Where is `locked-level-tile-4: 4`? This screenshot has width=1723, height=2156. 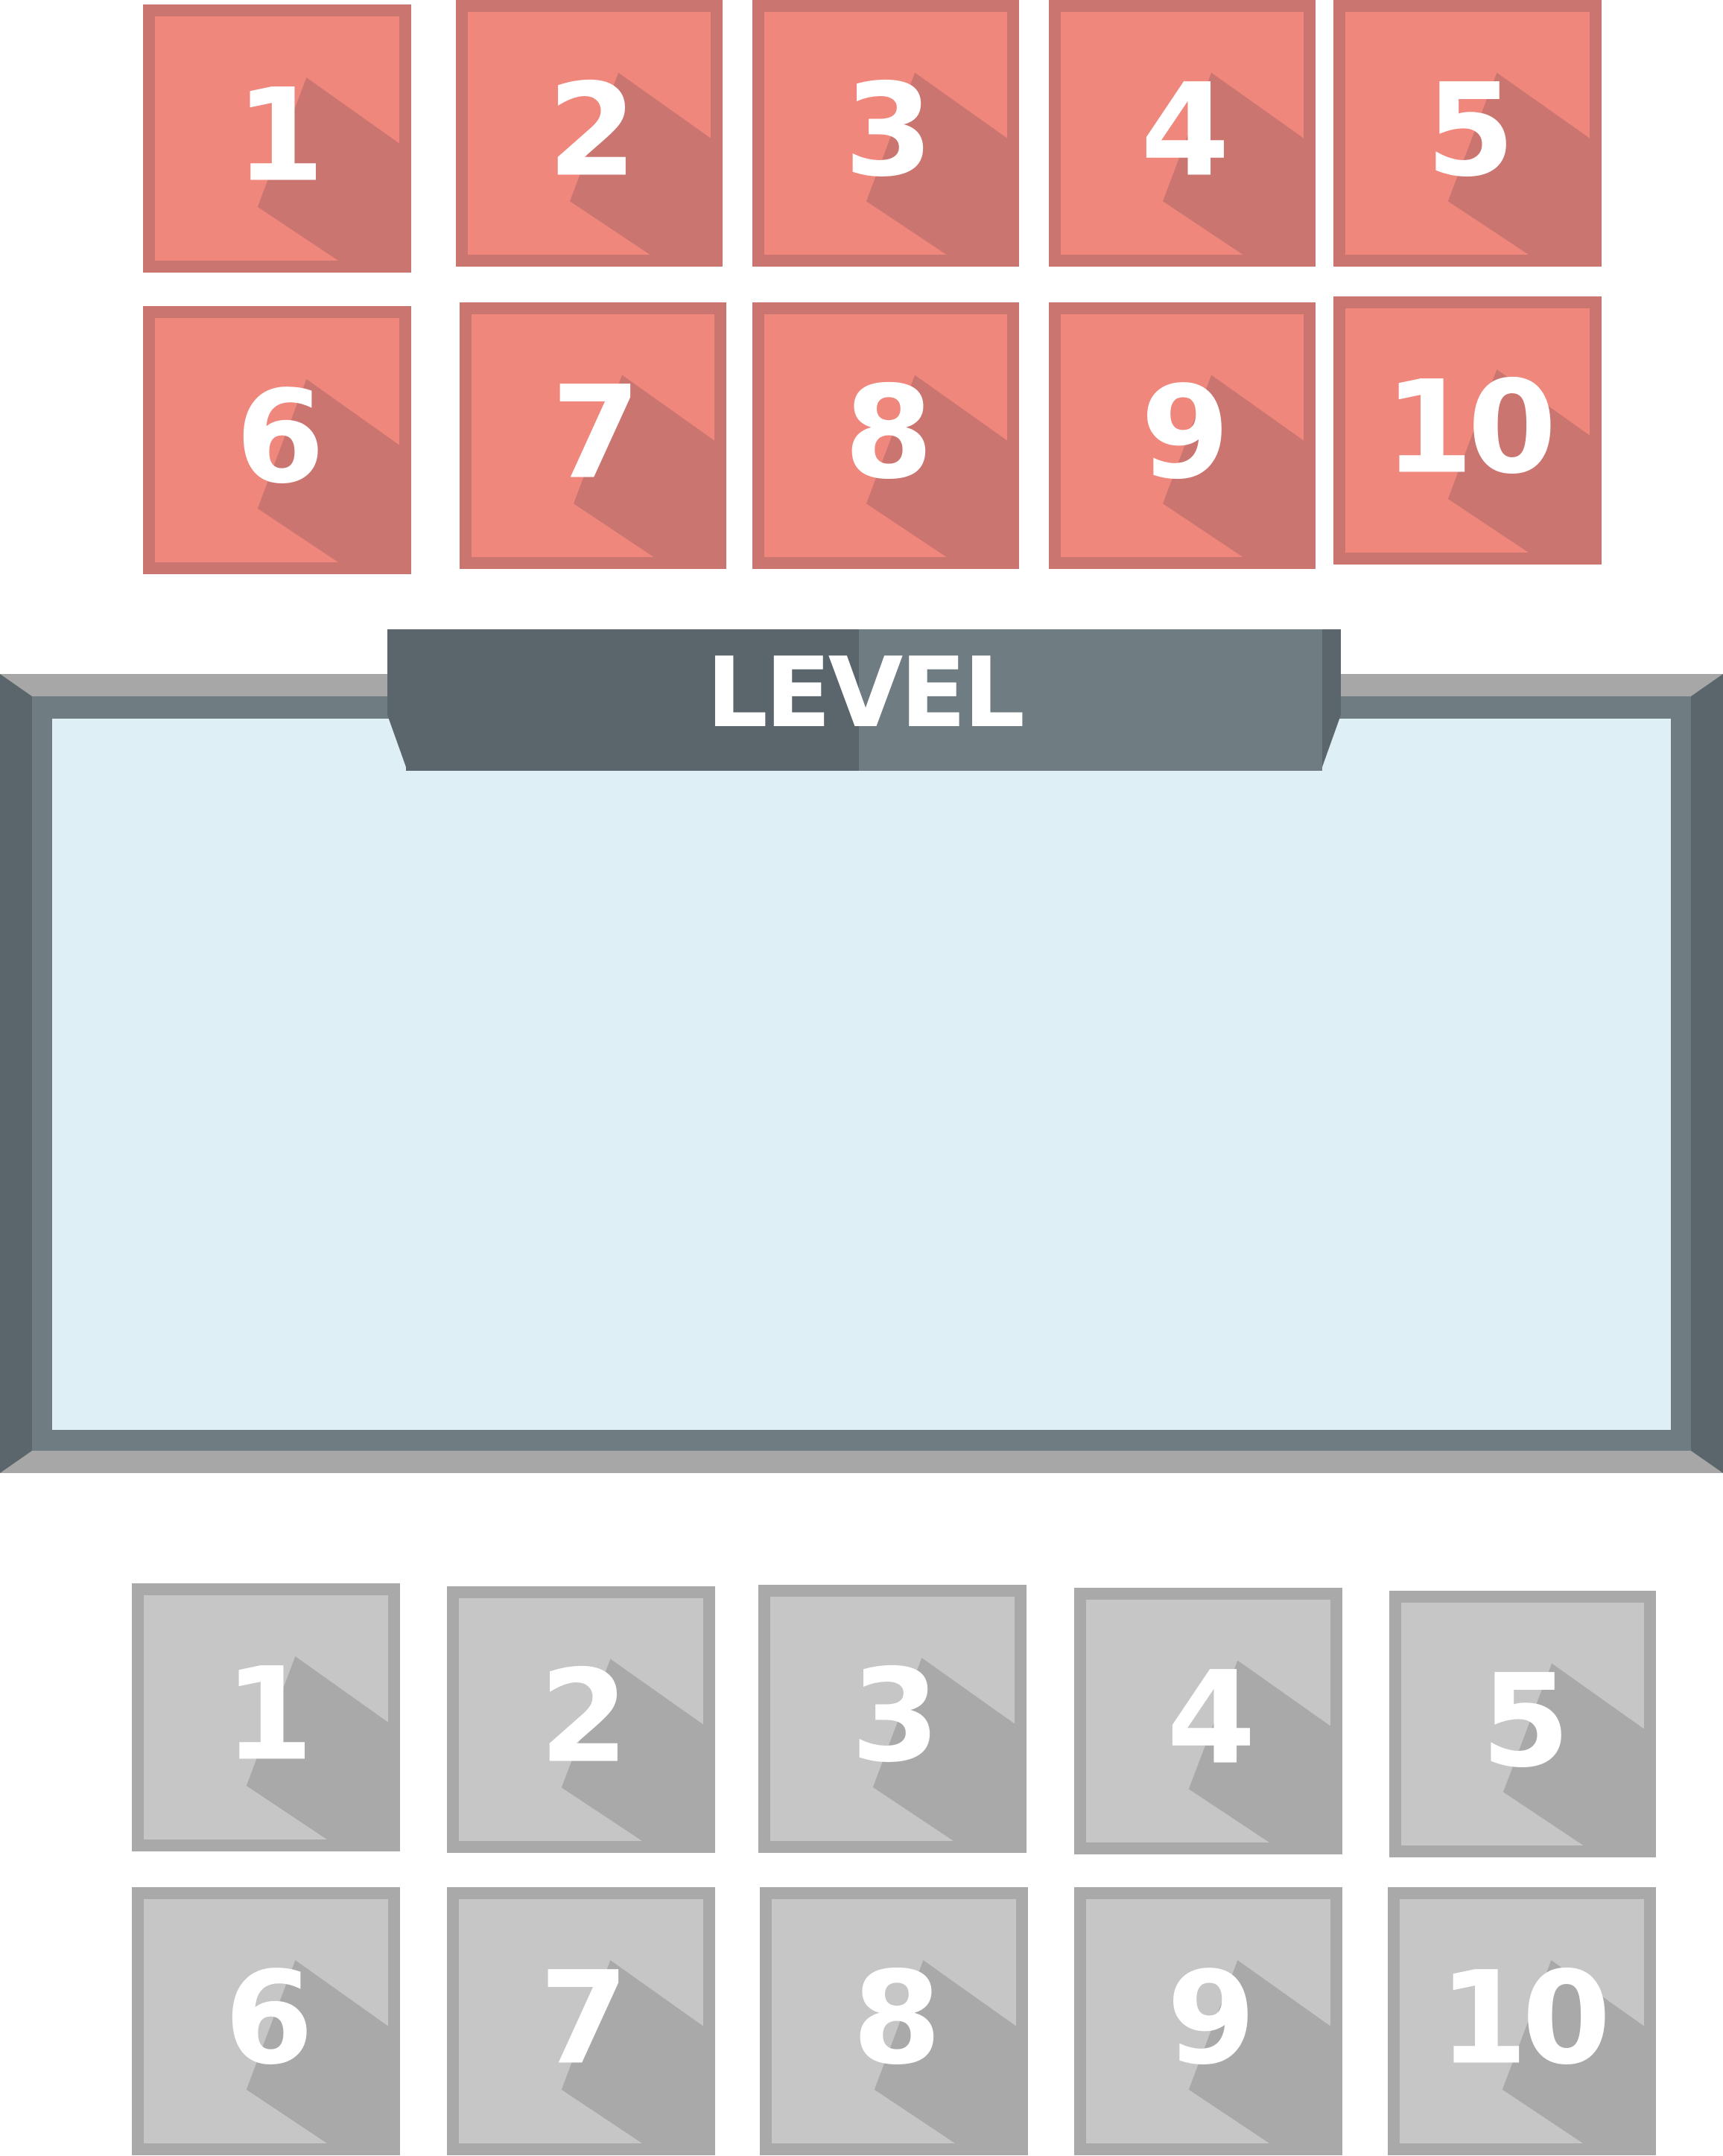 locked-level-tile-4: 4 is located at coordinates (1208, 1721).